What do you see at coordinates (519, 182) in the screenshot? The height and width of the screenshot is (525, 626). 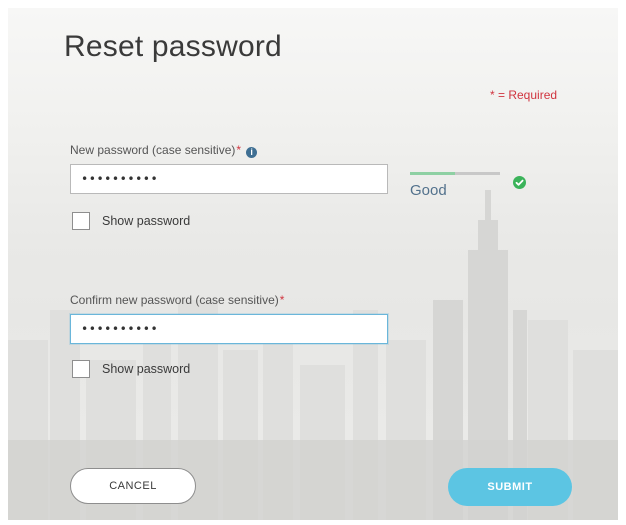 I see `check-icon` at bounding box center [519, 182].